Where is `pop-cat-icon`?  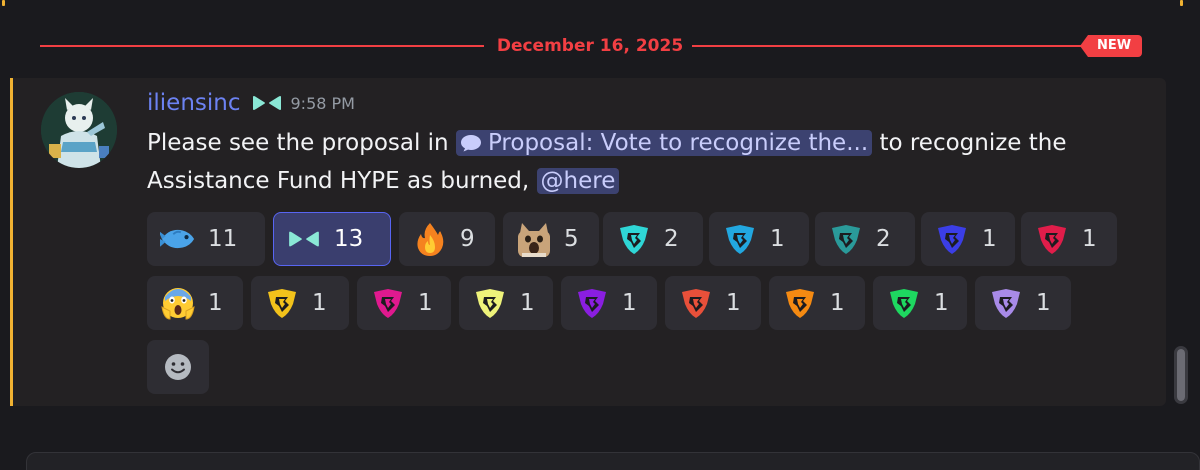
pop-cat-icon is located at coordinates (534, 239).